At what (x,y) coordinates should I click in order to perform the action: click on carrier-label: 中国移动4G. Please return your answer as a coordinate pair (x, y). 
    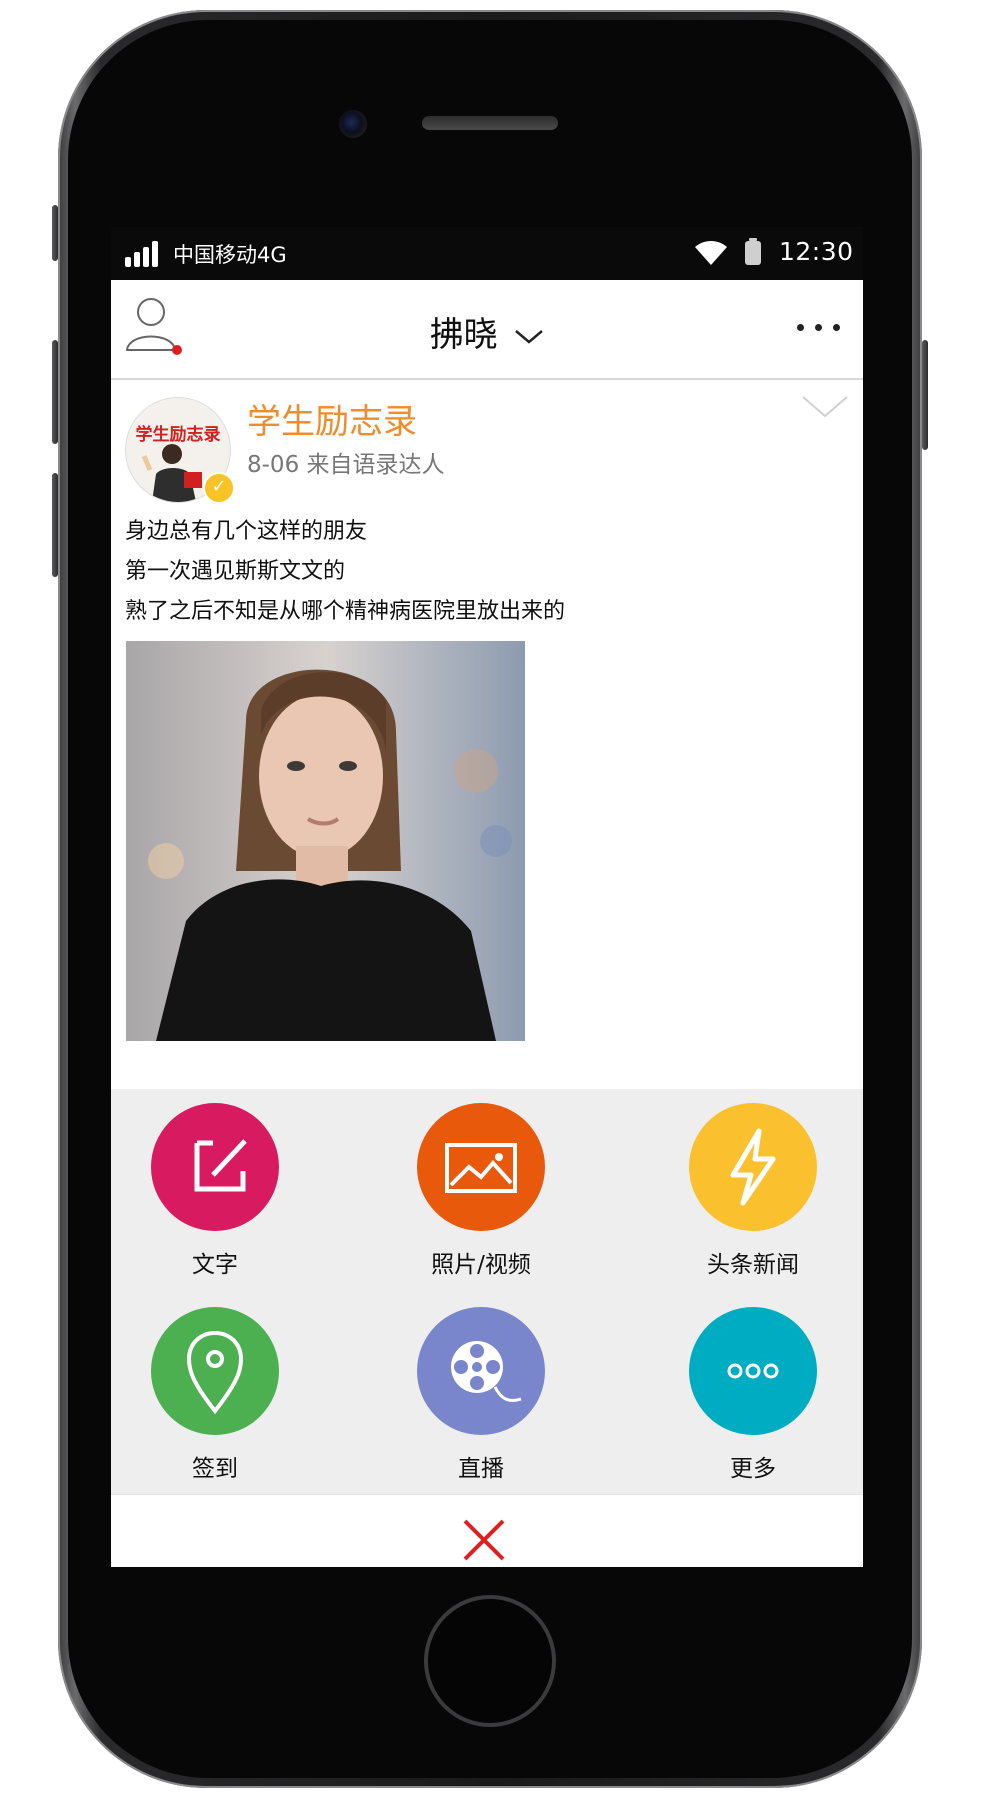
    Looking at the image, I should click on (230, 255).